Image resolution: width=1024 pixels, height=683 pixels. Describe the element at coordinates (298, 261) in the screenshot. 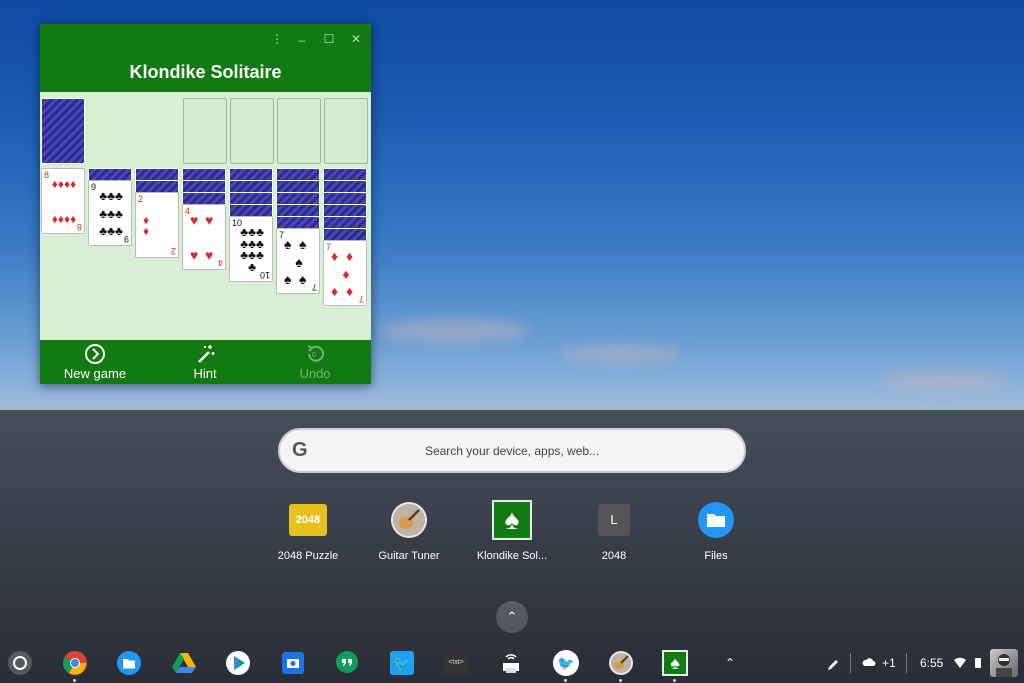

I see `tableau-card: 7 ♠ ♠ ♠ ♠ ♠ 7` at that location.